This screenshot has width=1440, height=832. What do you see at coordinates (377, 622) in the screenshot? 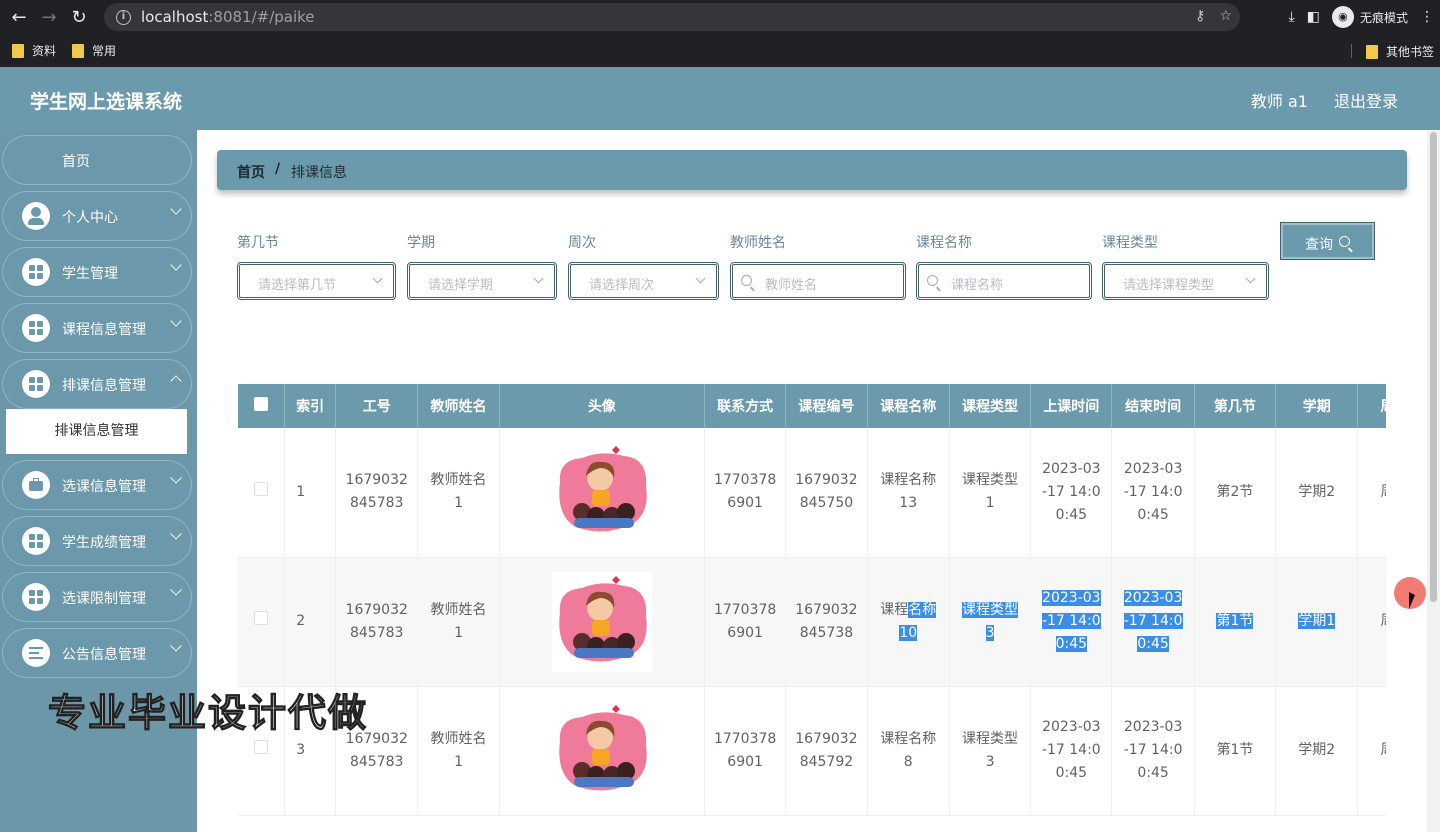
I see `cell-staff-id: 1679032 845783` at bounding box center [377, 622].